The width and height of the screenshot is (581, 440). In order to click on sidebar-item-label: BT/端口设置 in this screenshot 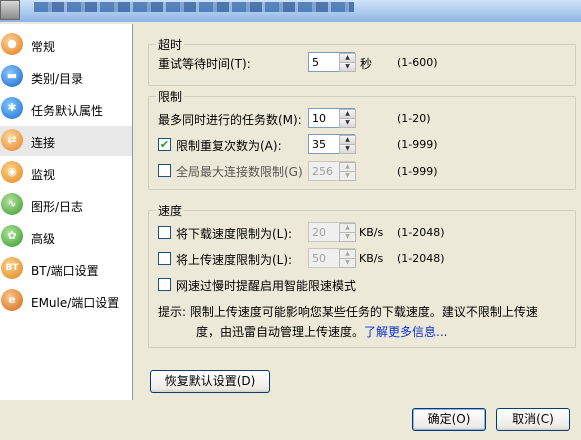, I will do `click(65, 271)`.